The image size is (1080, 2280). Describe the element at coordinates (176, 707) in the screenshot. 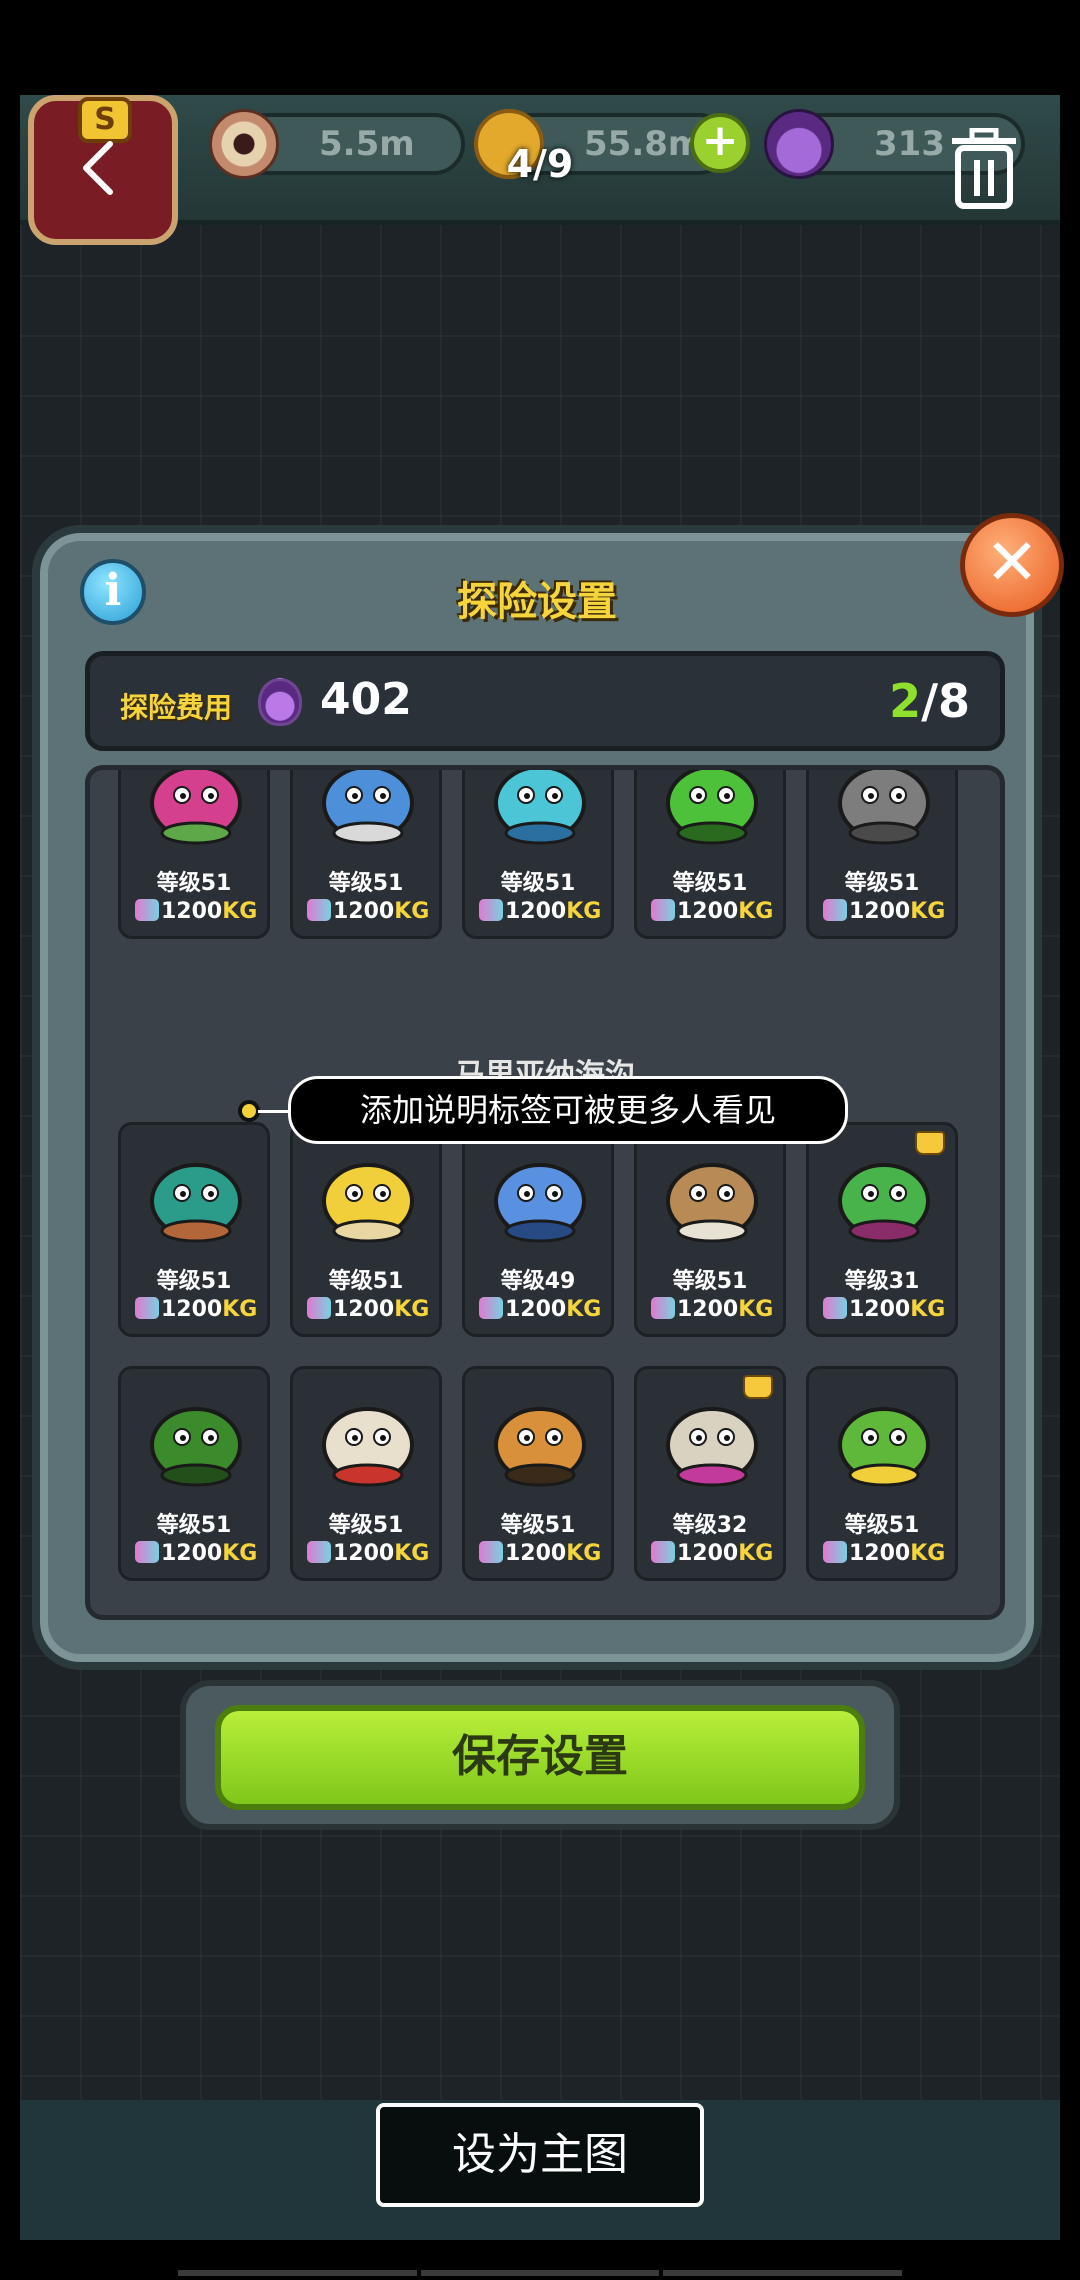

I see `cost-label: 探险费用` at that location.